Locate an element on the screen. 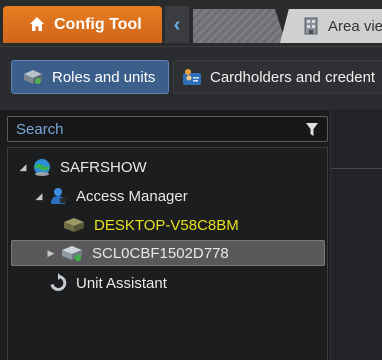 The image size is (382, 360). search-box is located at coordinates (167, 129).